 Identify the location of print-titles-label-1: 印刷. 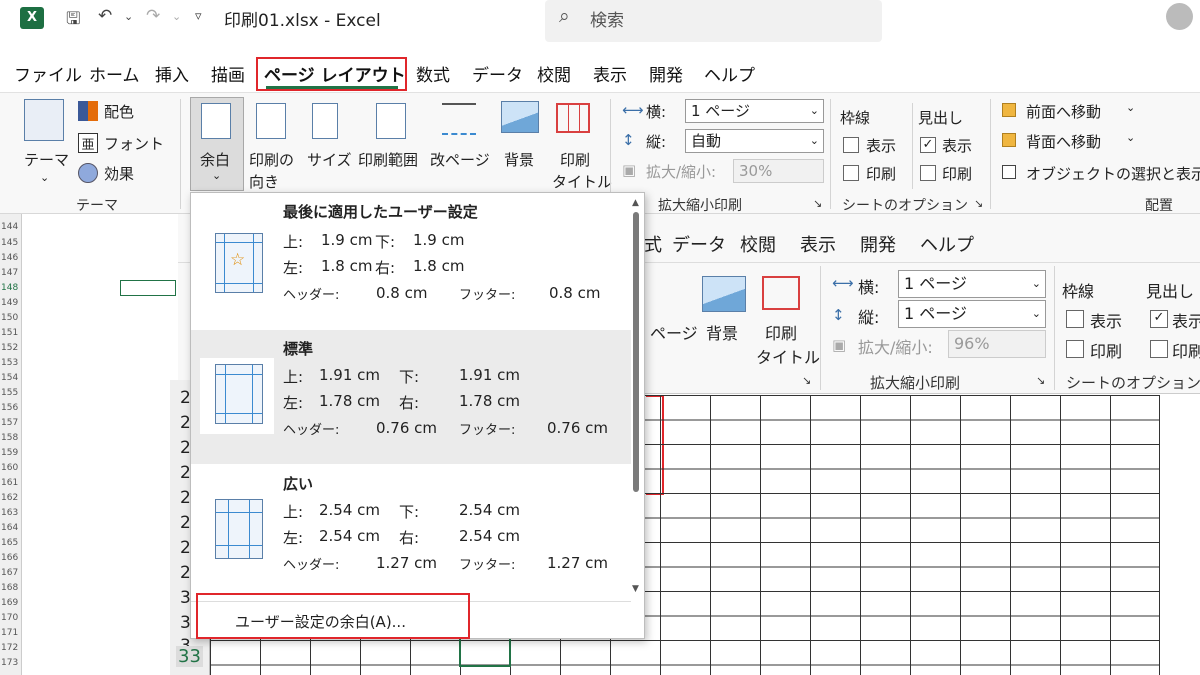
(575, 159).